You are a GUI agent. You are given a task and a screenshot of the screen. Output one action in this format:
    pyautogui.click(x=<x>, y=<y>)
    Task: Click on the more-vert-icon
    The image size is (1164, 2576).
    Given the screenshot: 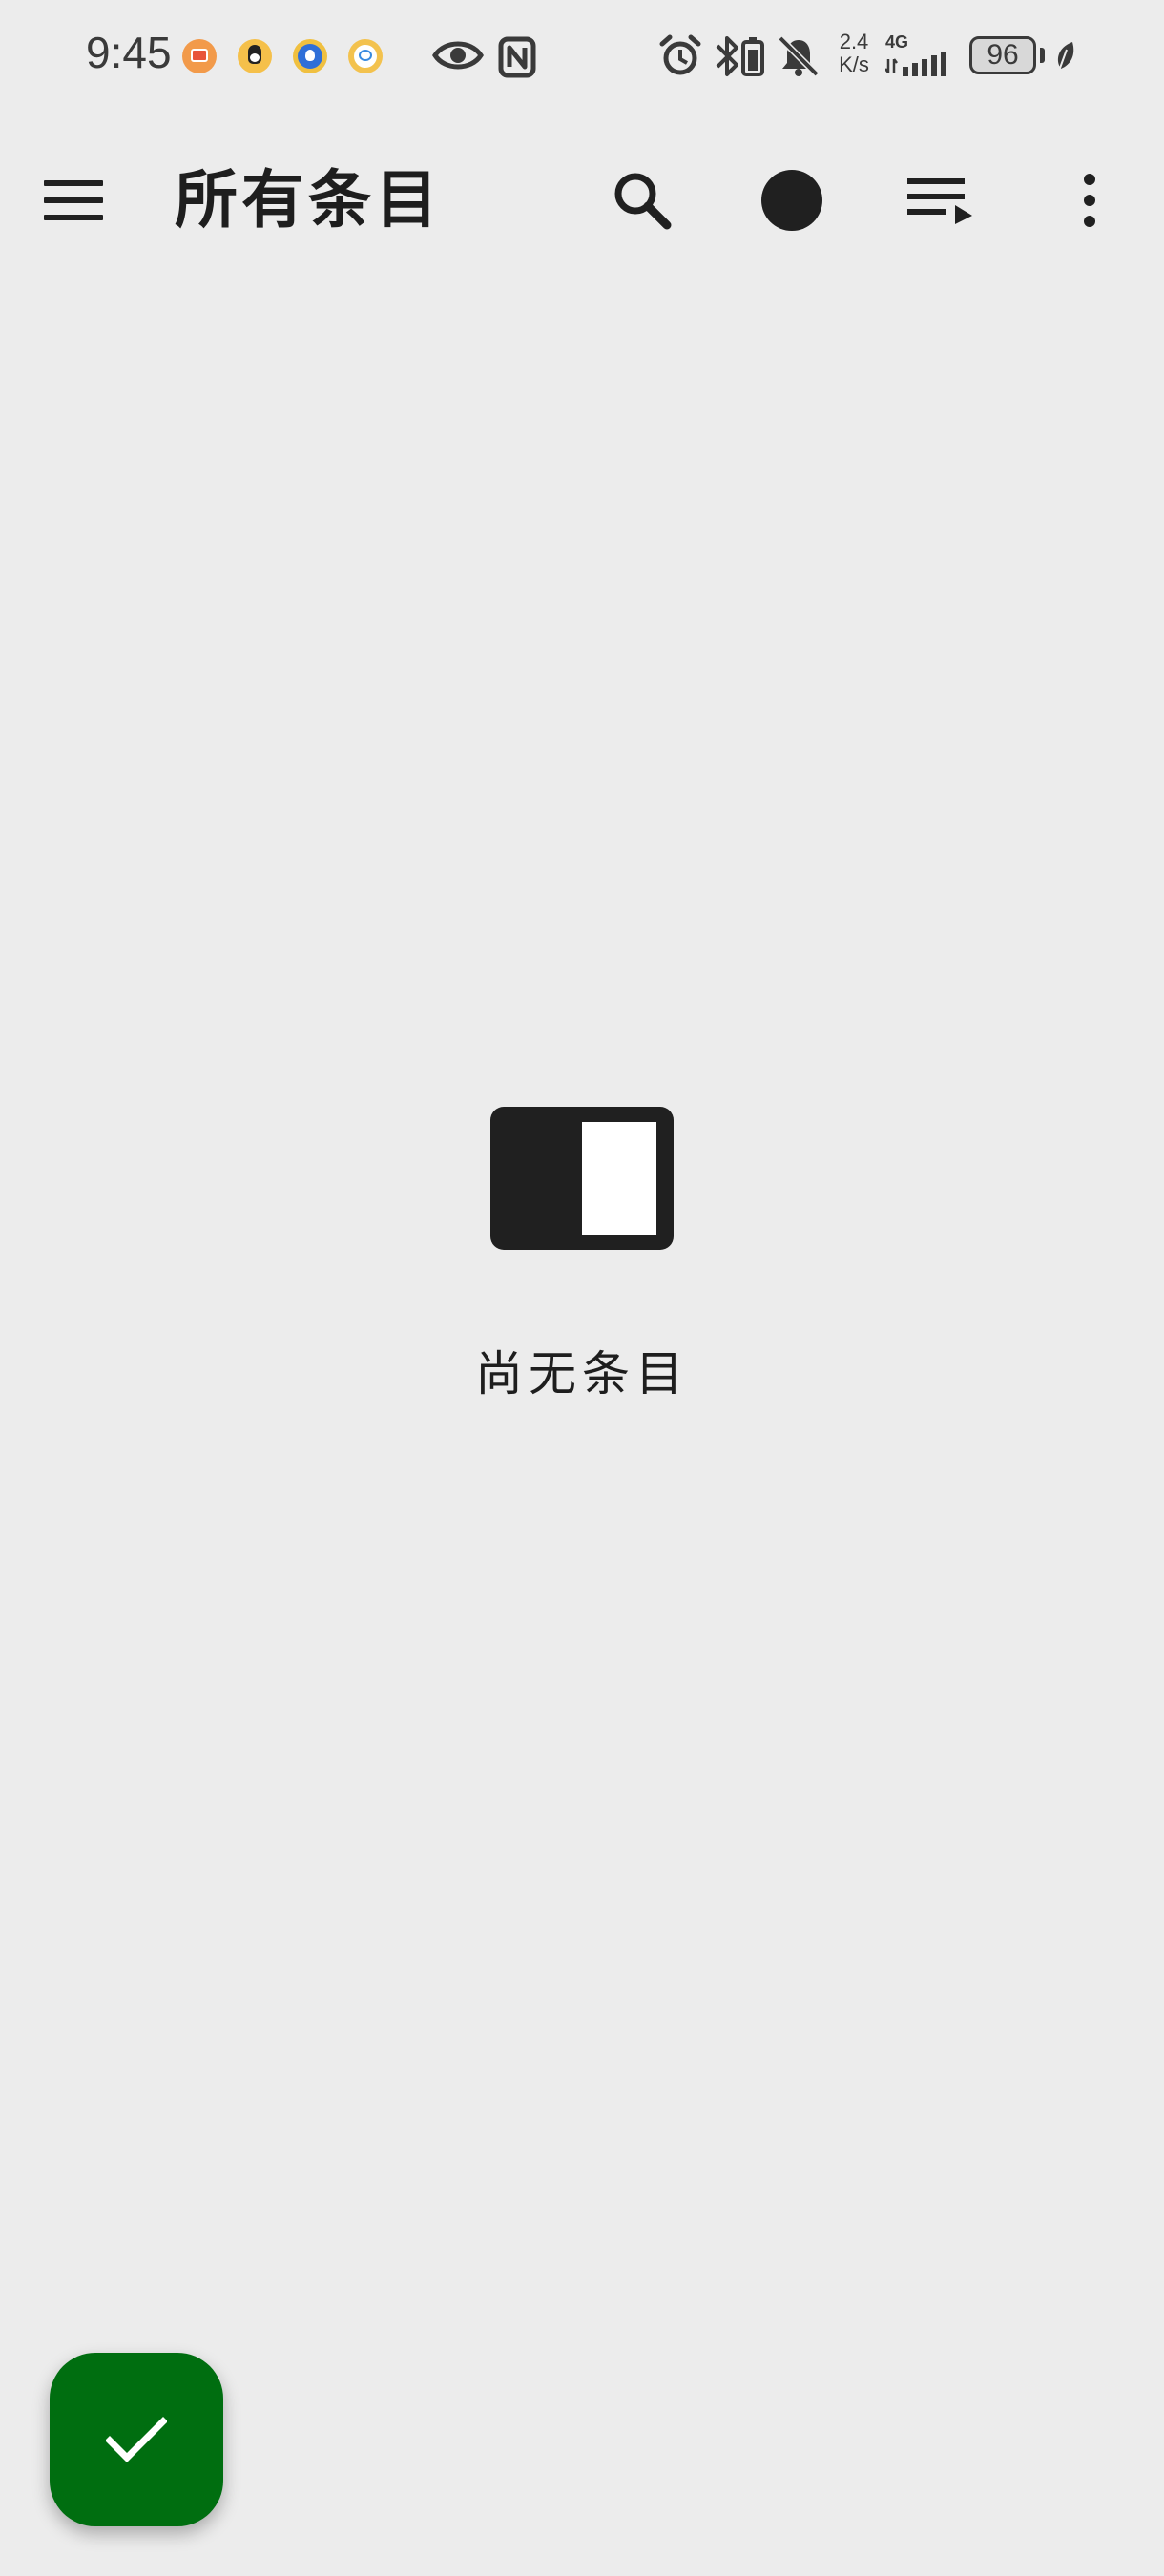 What is the action you would take?
    pyautogui.click(x=1089, y=200)
    